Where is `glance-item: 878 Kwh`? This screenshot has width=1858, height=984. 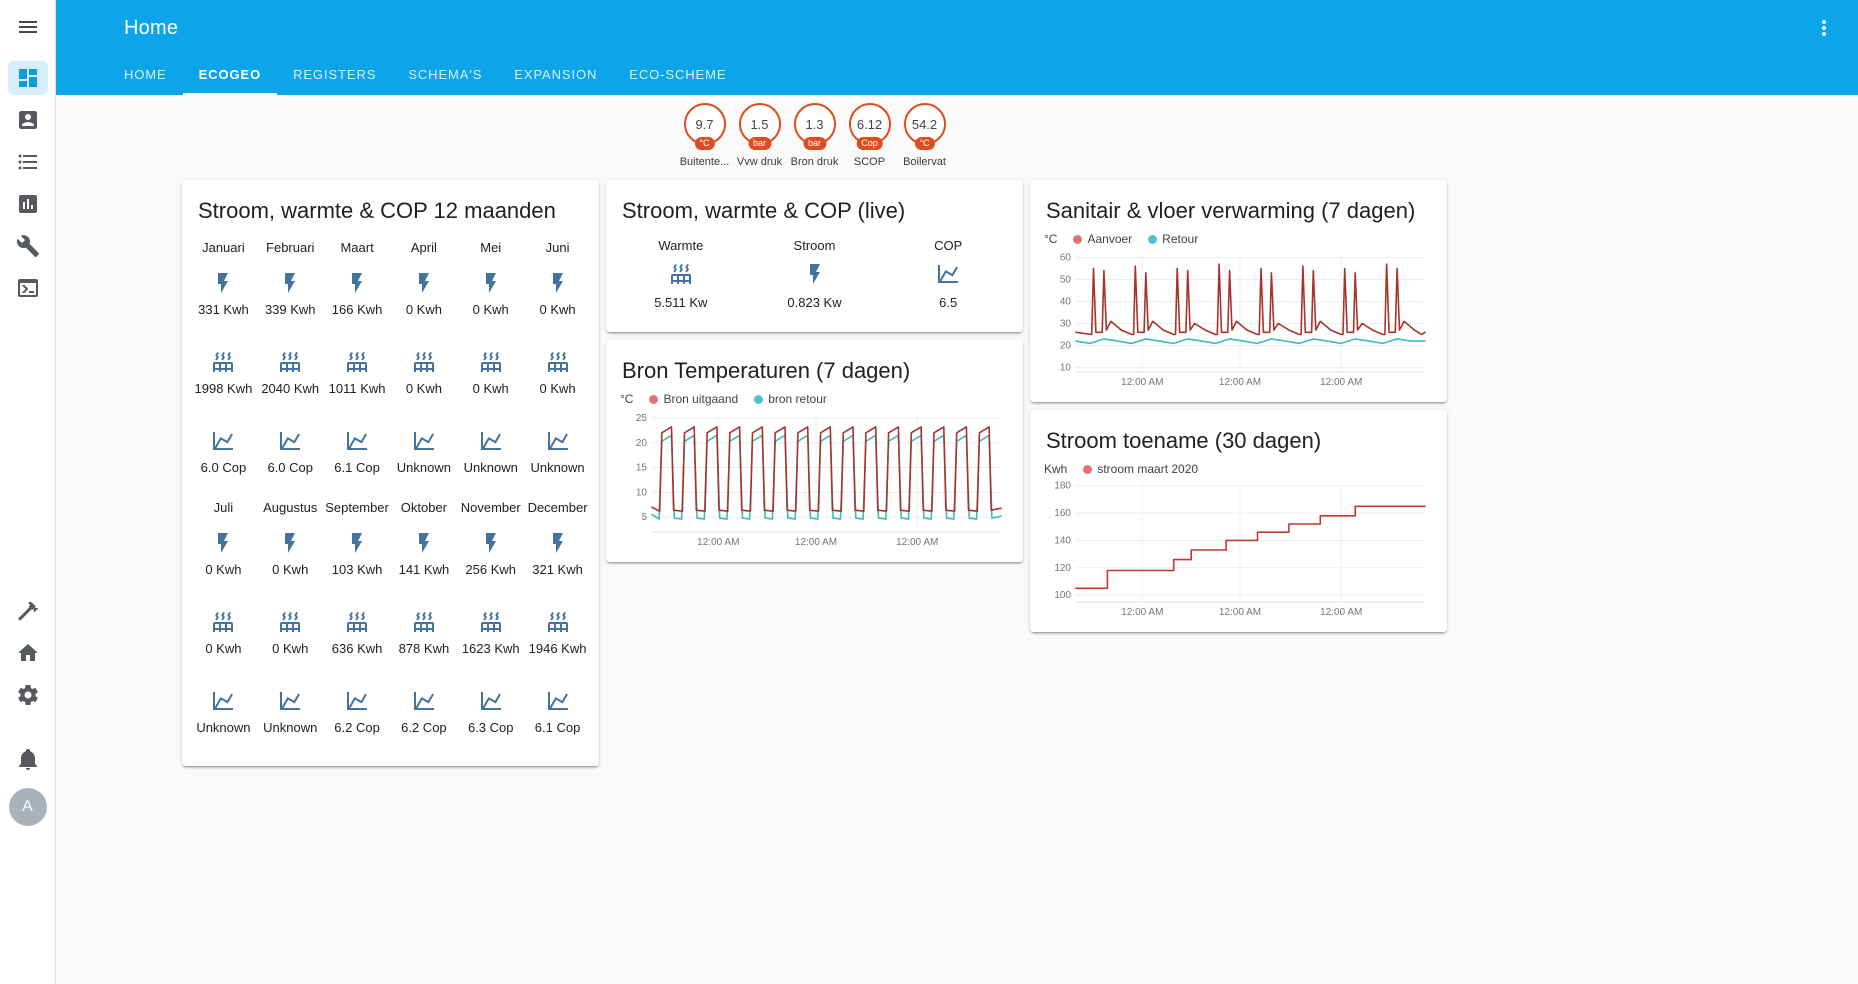
glance-item: 878 Kwh is located at coordinates (423, 633).